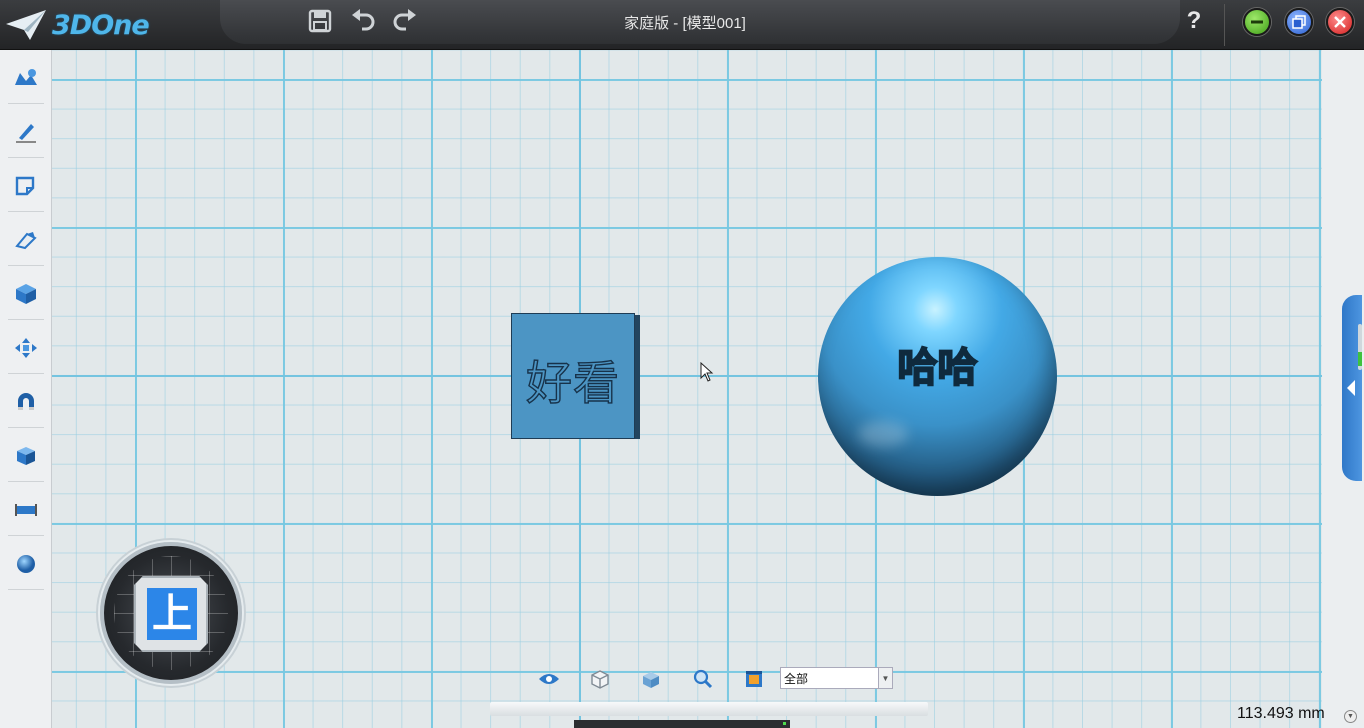 This screenshot has width=1364, height=728. I want to click on undo-icon, so click(363, 20).